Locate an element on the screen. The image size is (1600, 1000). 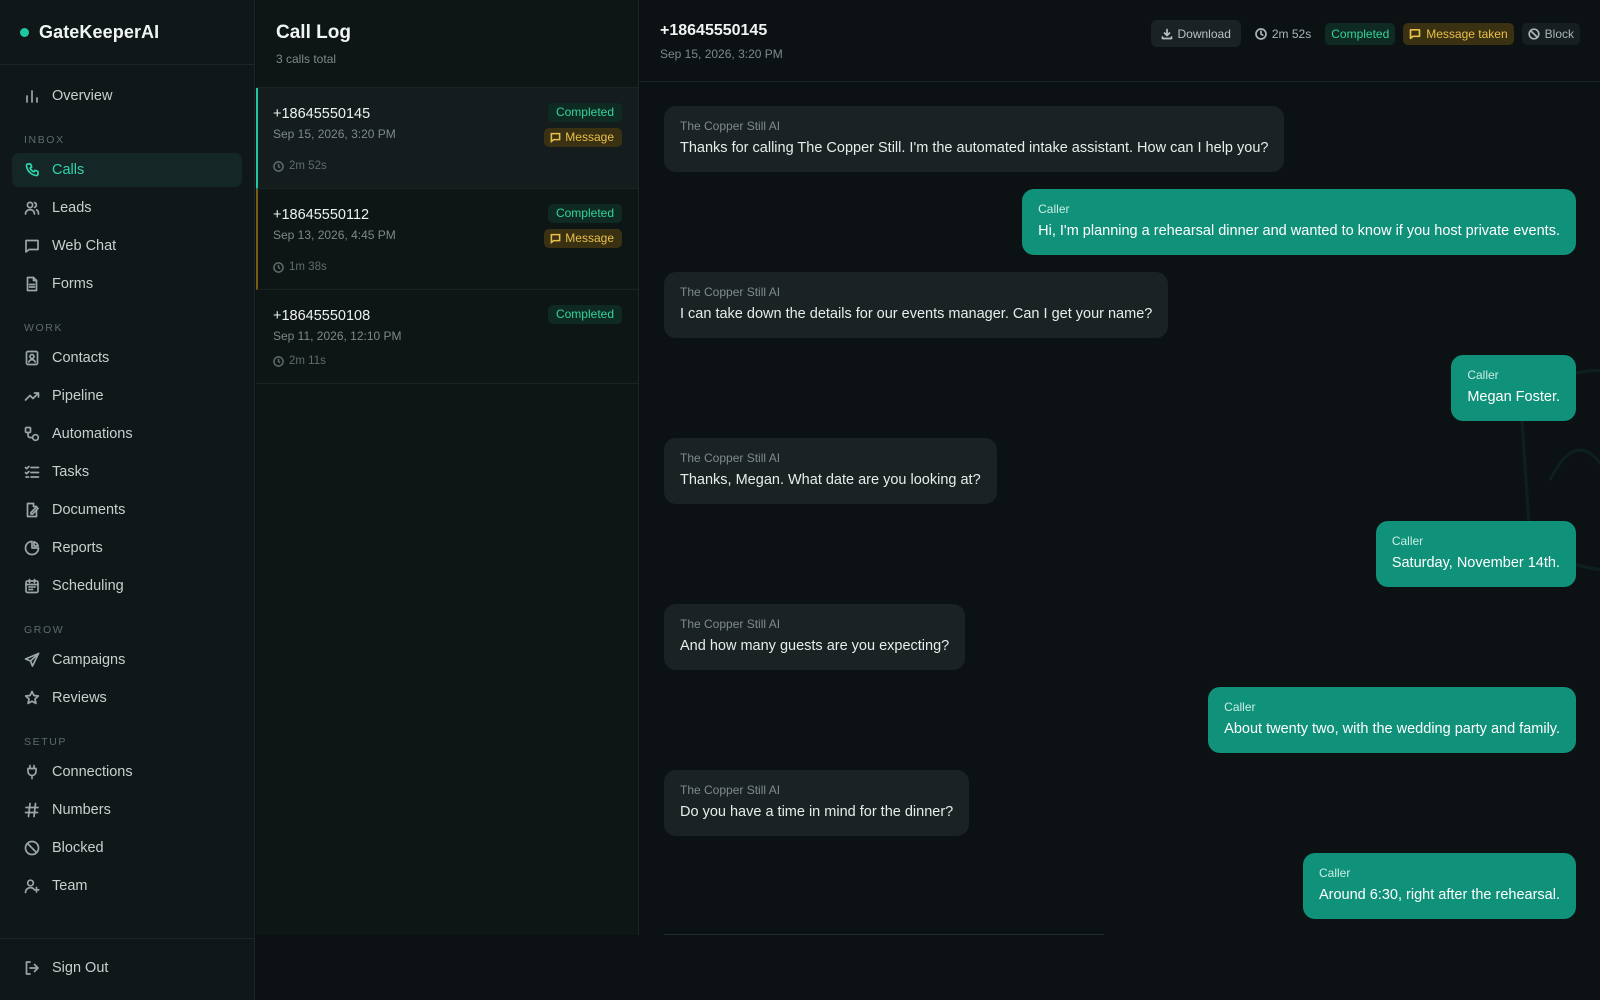
sidebar-item-documents: Documents is located at coordinates (127, 510).